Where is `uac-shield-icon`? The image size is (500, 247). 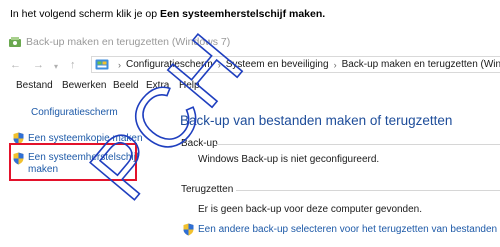 uac-shield-icon is located at coordinates (188, 229).